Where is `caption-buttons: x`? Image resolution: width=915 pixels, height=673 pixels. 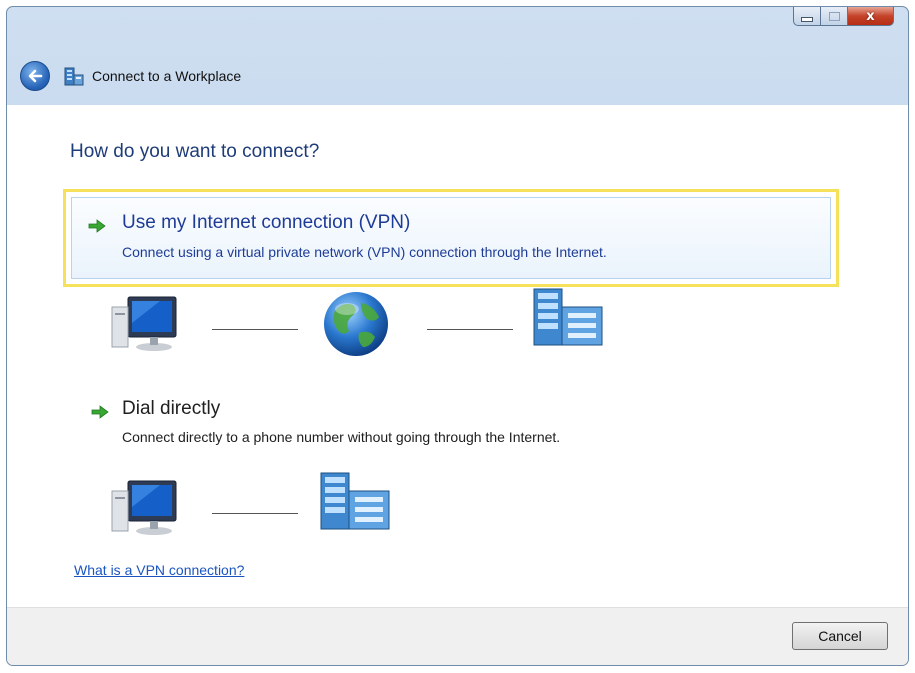
caption-buttons: x is located at coordinates (843, 16).